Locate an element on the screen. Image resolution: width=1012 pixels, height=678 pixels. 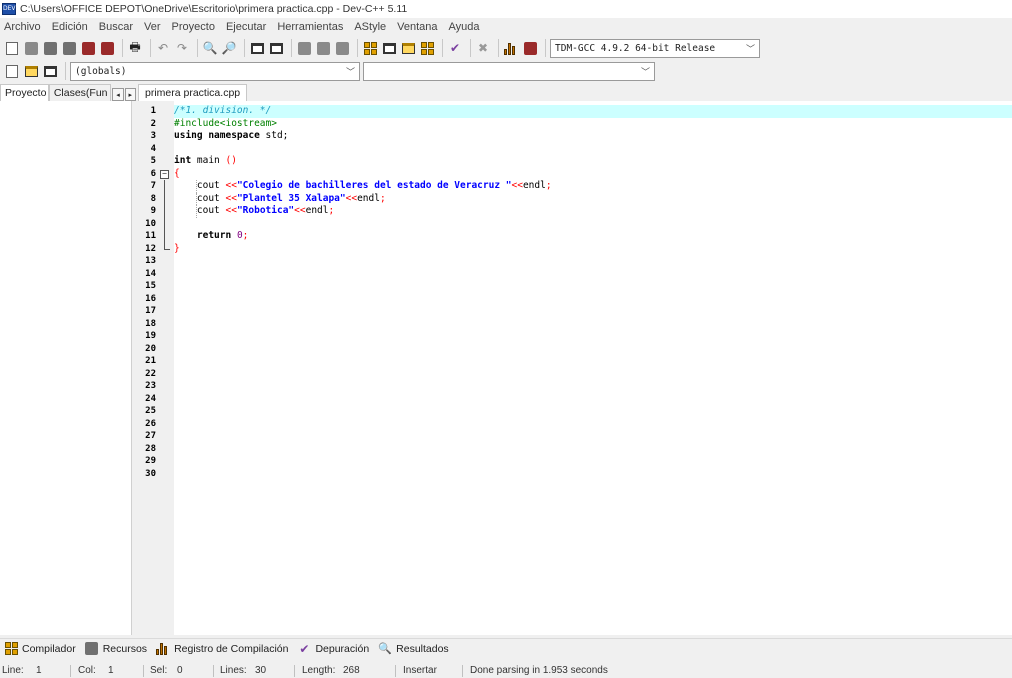
tab-file-primera-practica: primera practica.cpp is located at coordinates (193, 92).